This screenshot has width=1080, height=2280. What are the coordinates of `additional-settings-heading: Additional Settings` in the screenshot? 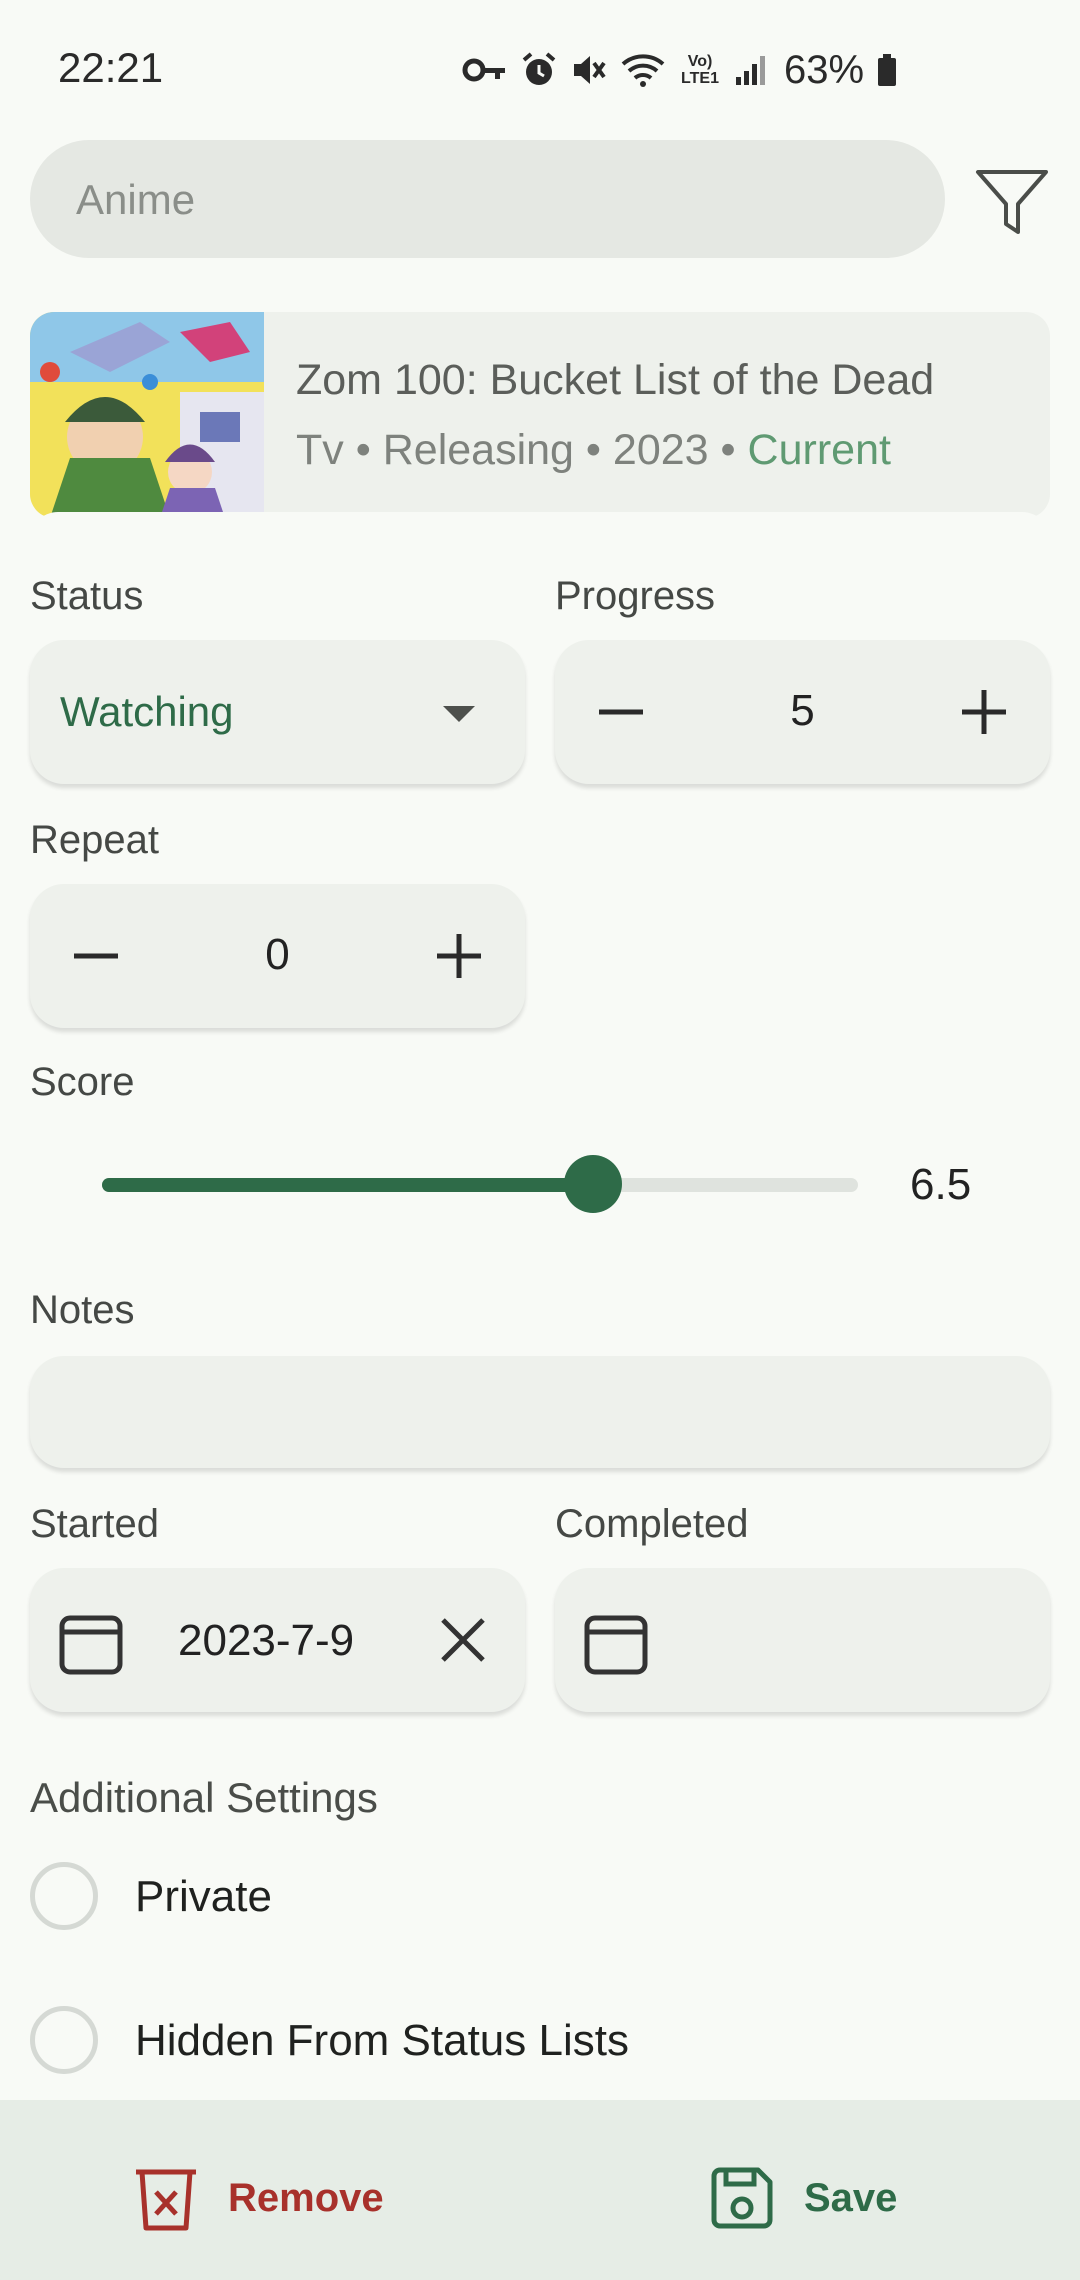 It's located at (204, 1797).